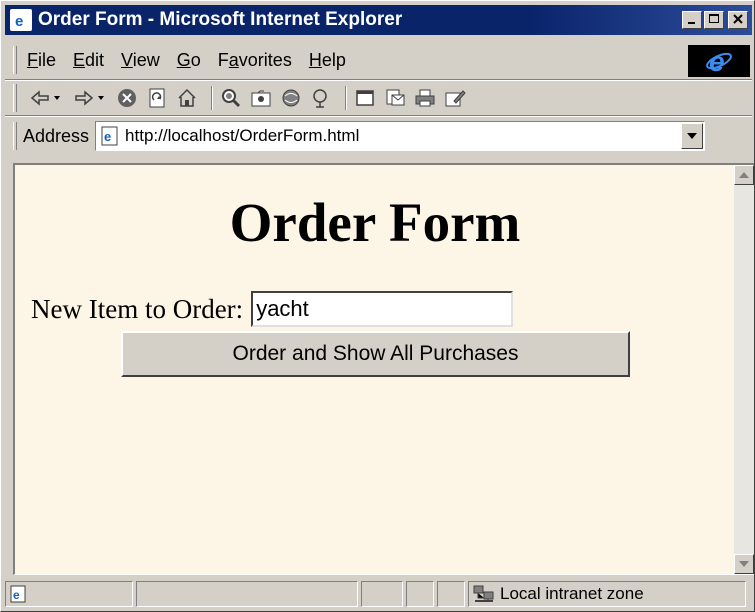 The width and height of the screenshot is (755, 612). Describe the element at coordinates (455, 98) in the screenshot. I see `edit-icon` at that location.